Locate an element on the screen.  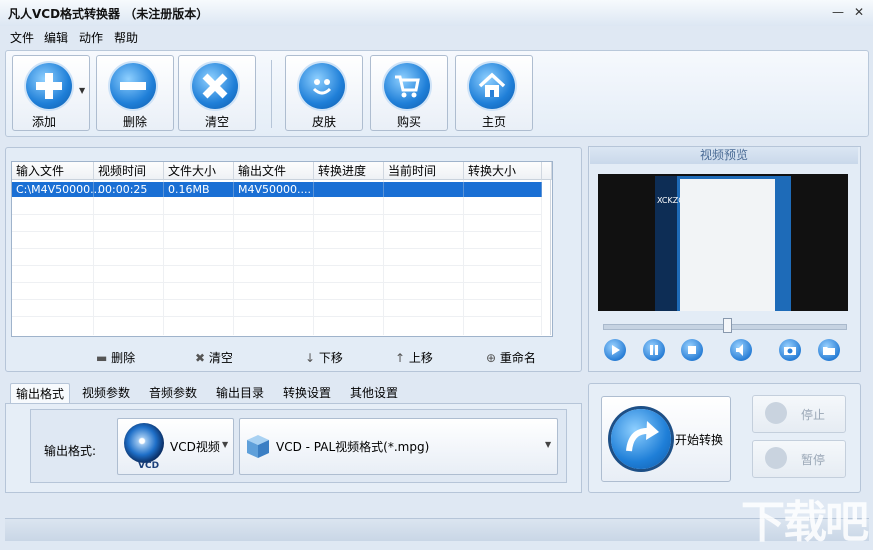
toolbar-separator is located at coordinates (271, 94).